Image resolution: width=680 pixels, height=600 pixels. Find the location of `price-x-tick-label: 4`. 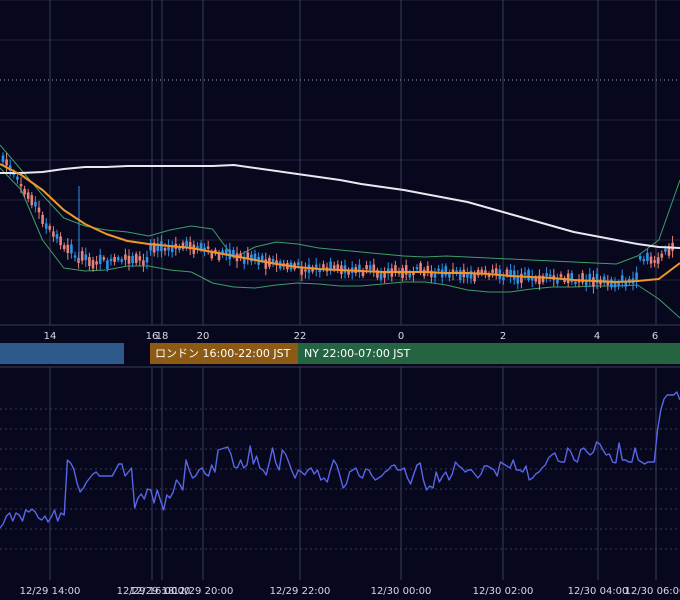

price-x-tick-label: 4 is located at coordinates (597, 336).